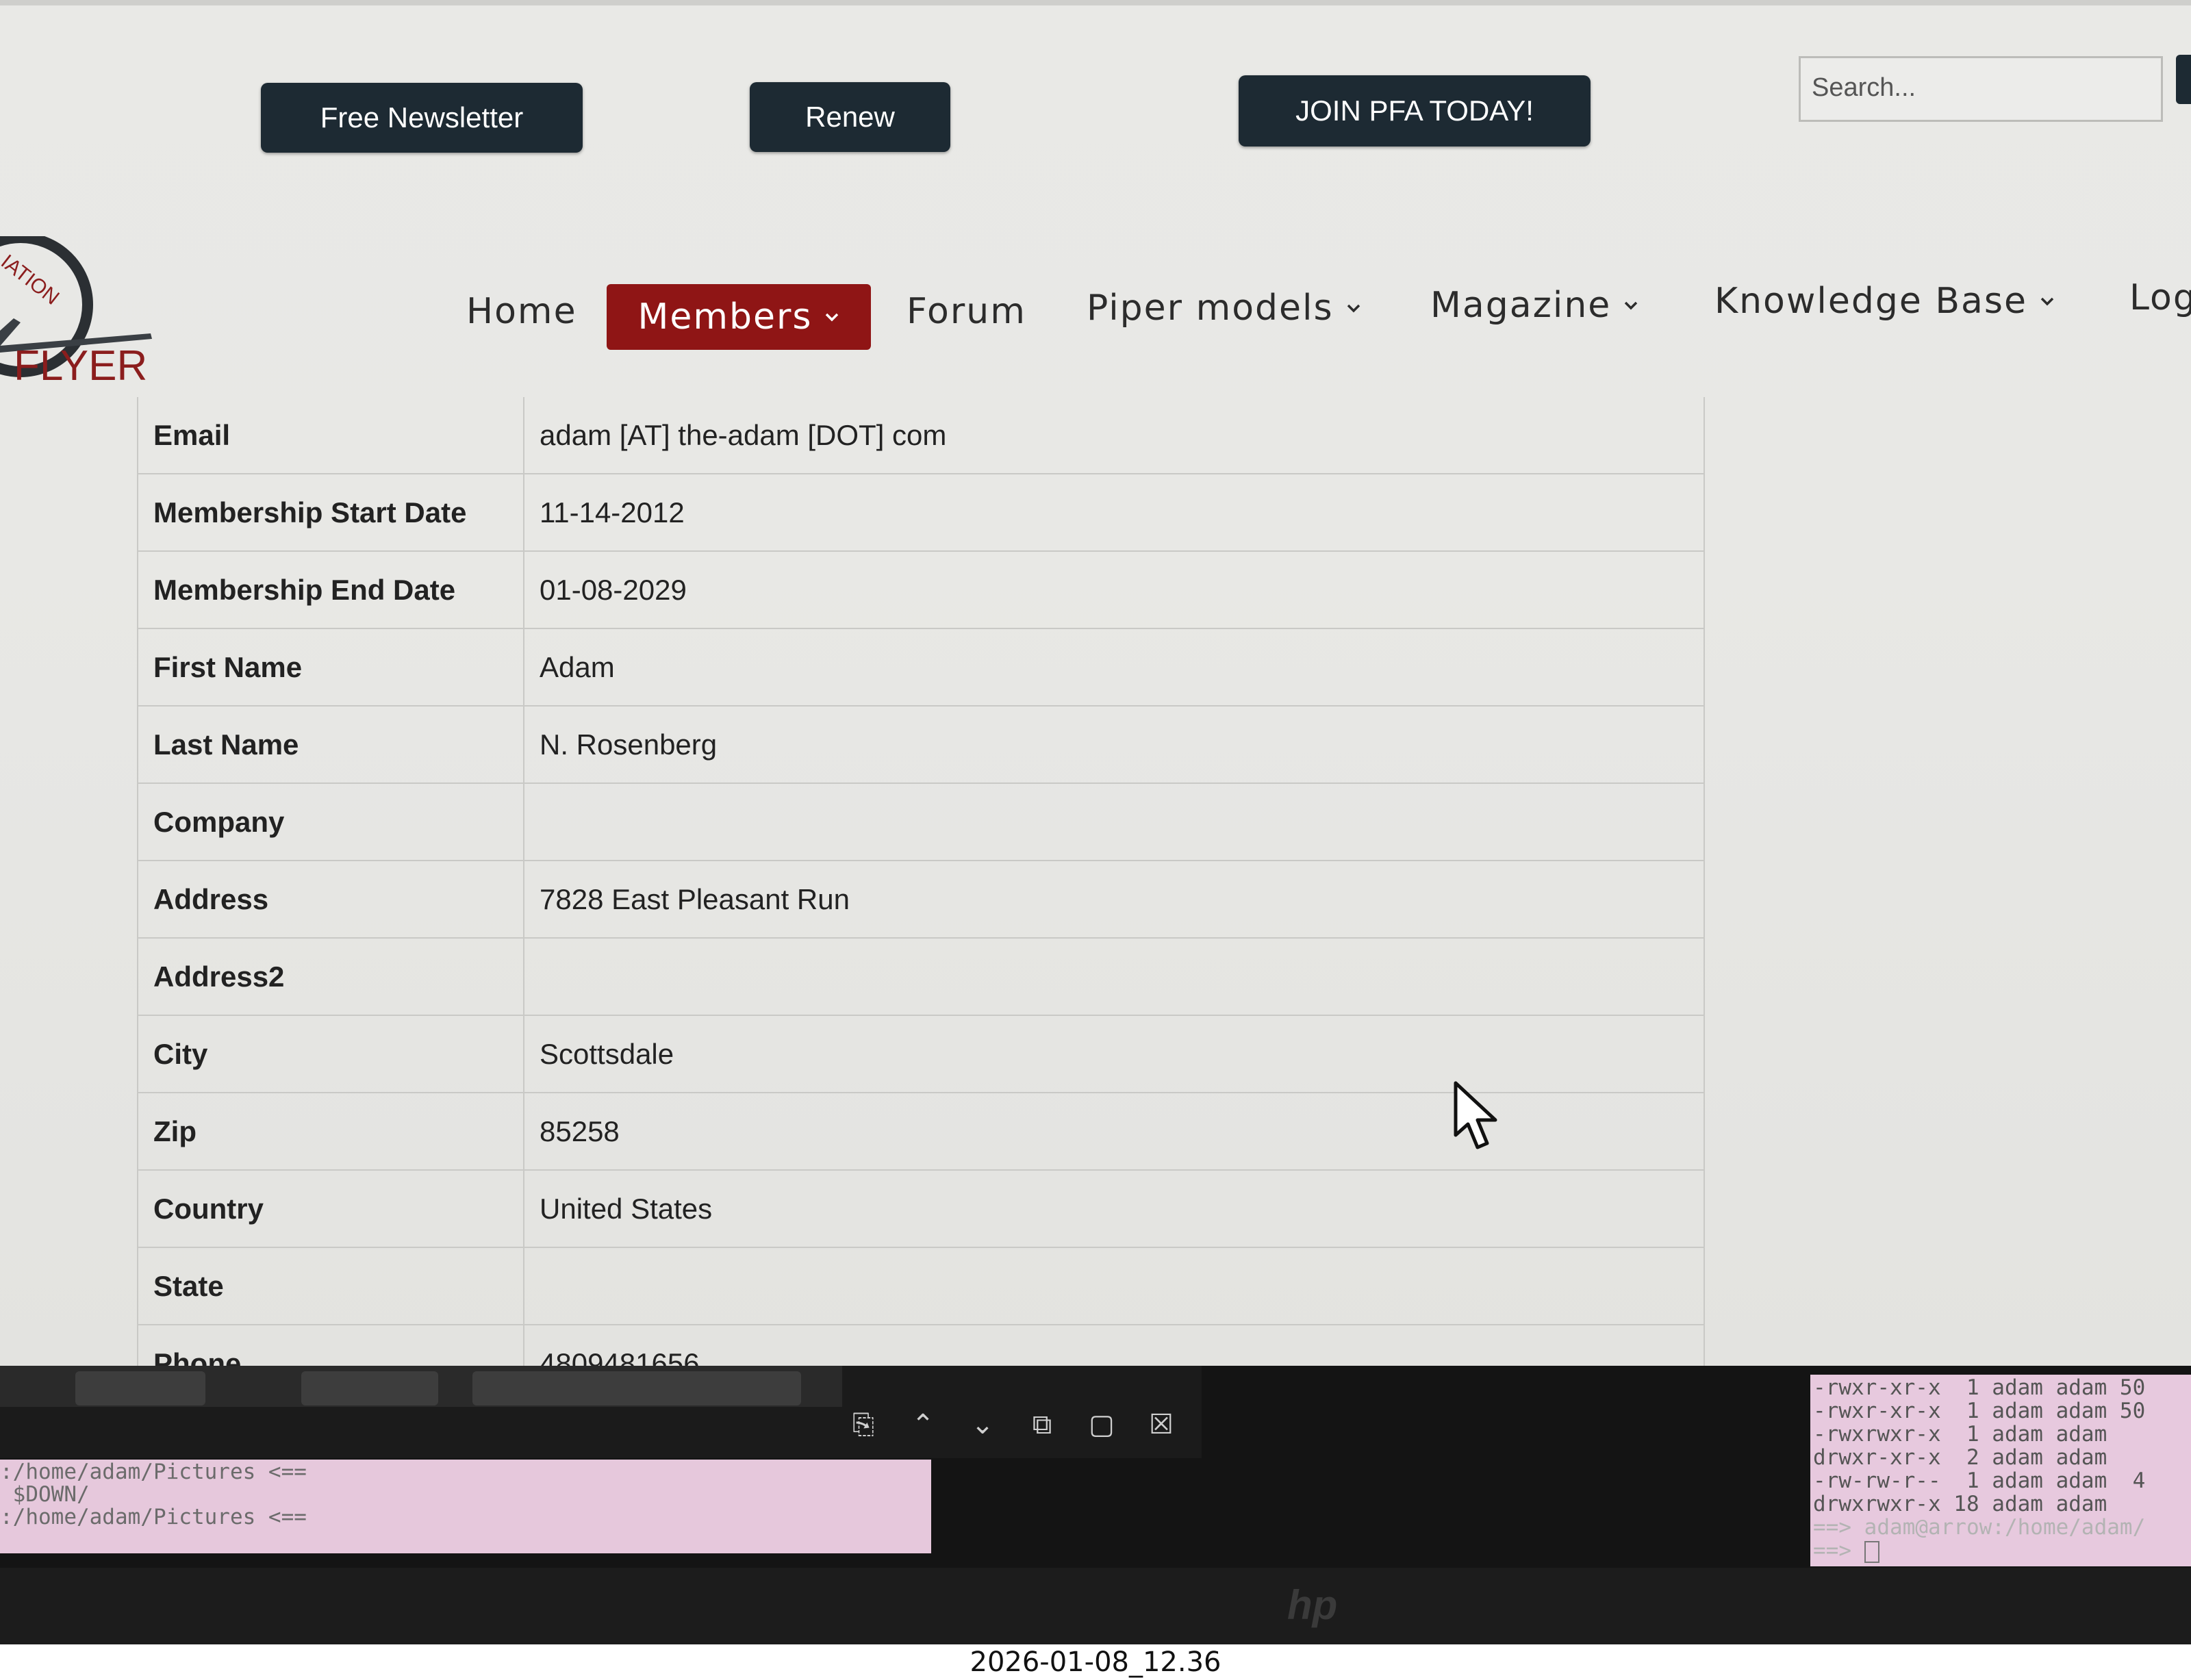  What do you see at coordinates (330, 590) in the screenshot?
I see `field-label: Membership End Date` at bounding box center [330, 590].